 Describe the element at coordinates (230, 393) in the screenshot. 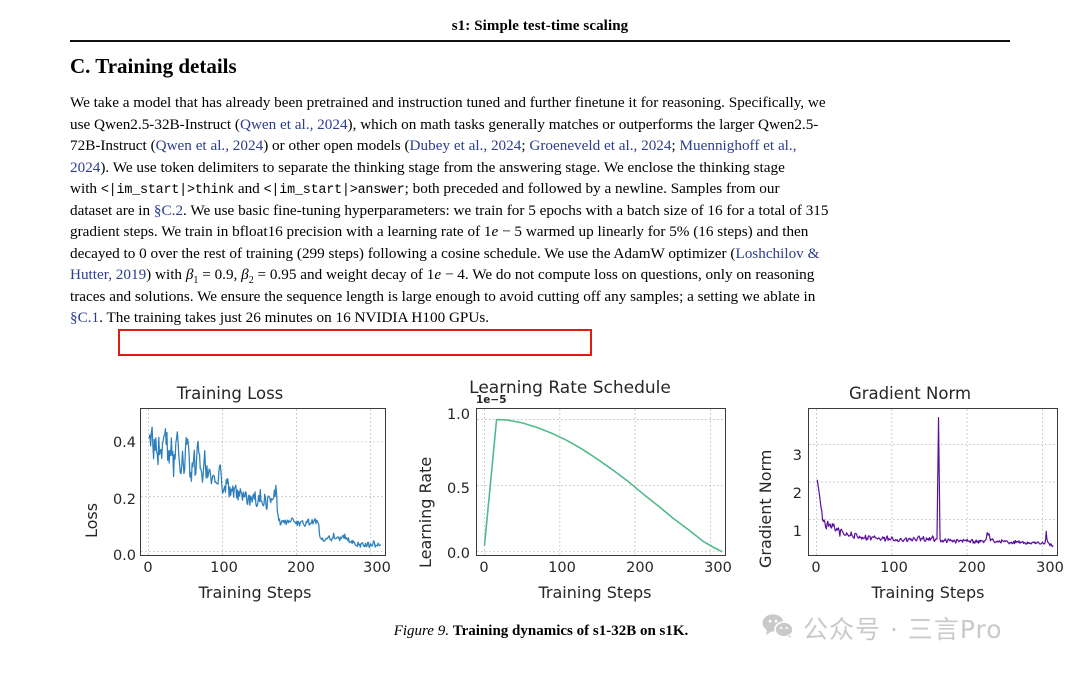

I see `chart-title: Training Loss` at that location.